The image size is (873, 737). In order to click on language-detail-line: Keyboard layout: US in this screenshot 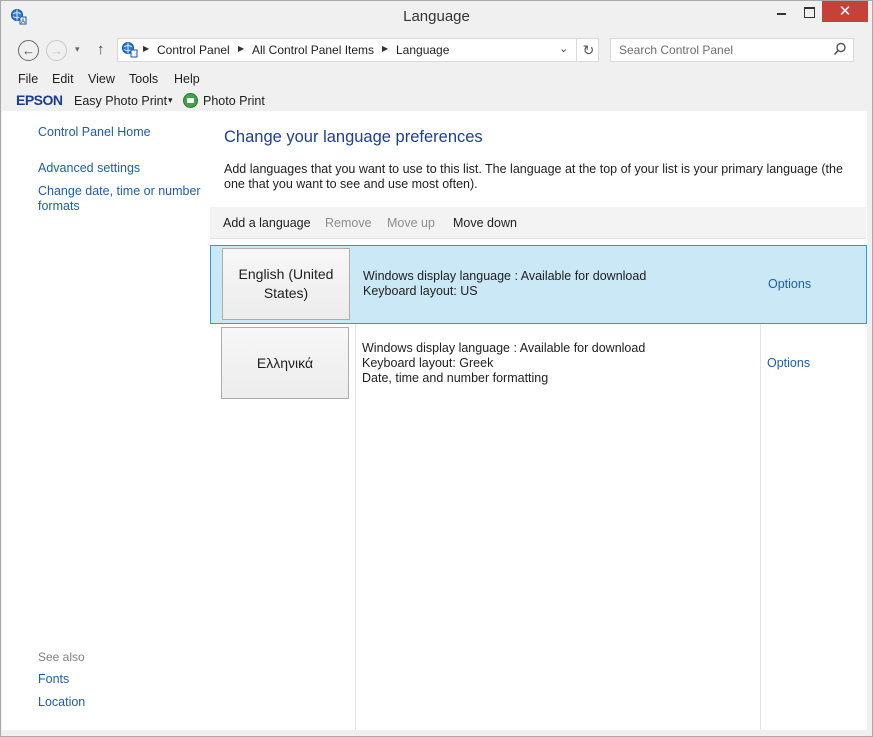, I will do `click(420, 291)`.